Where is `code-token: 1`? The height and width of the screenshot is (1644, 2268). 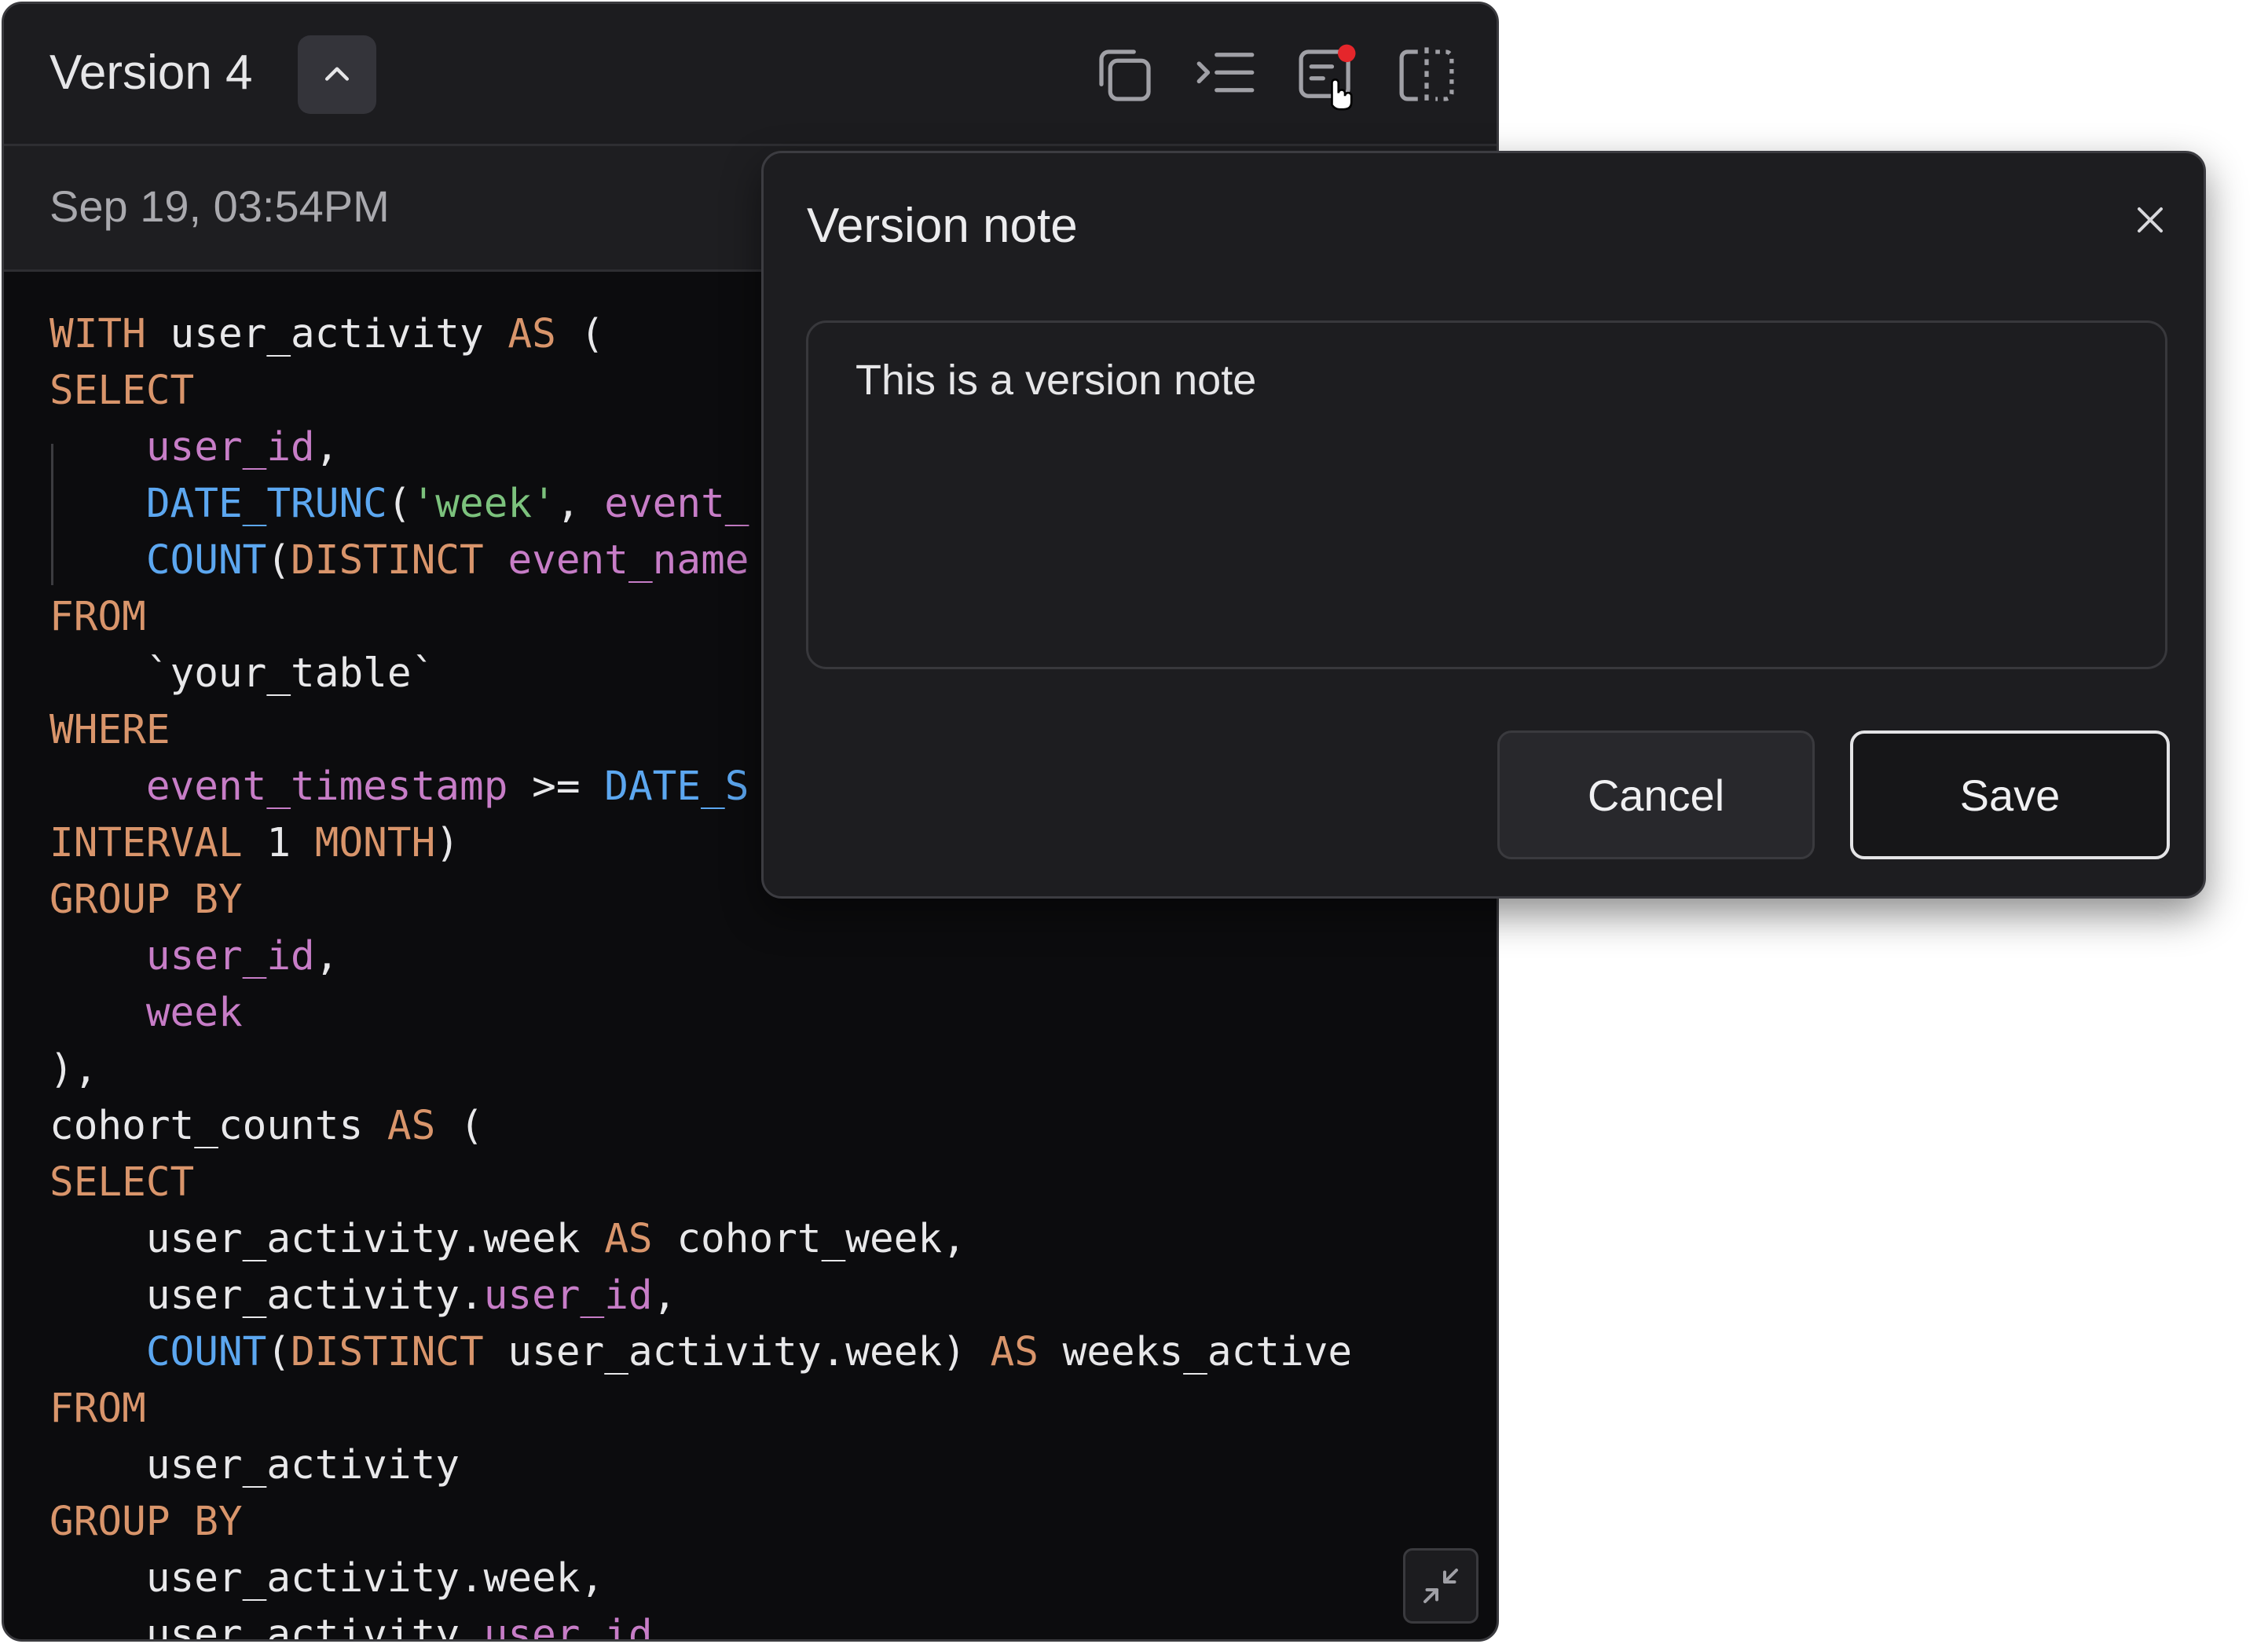 code-token: 1 is located at coordinates (278, 843).